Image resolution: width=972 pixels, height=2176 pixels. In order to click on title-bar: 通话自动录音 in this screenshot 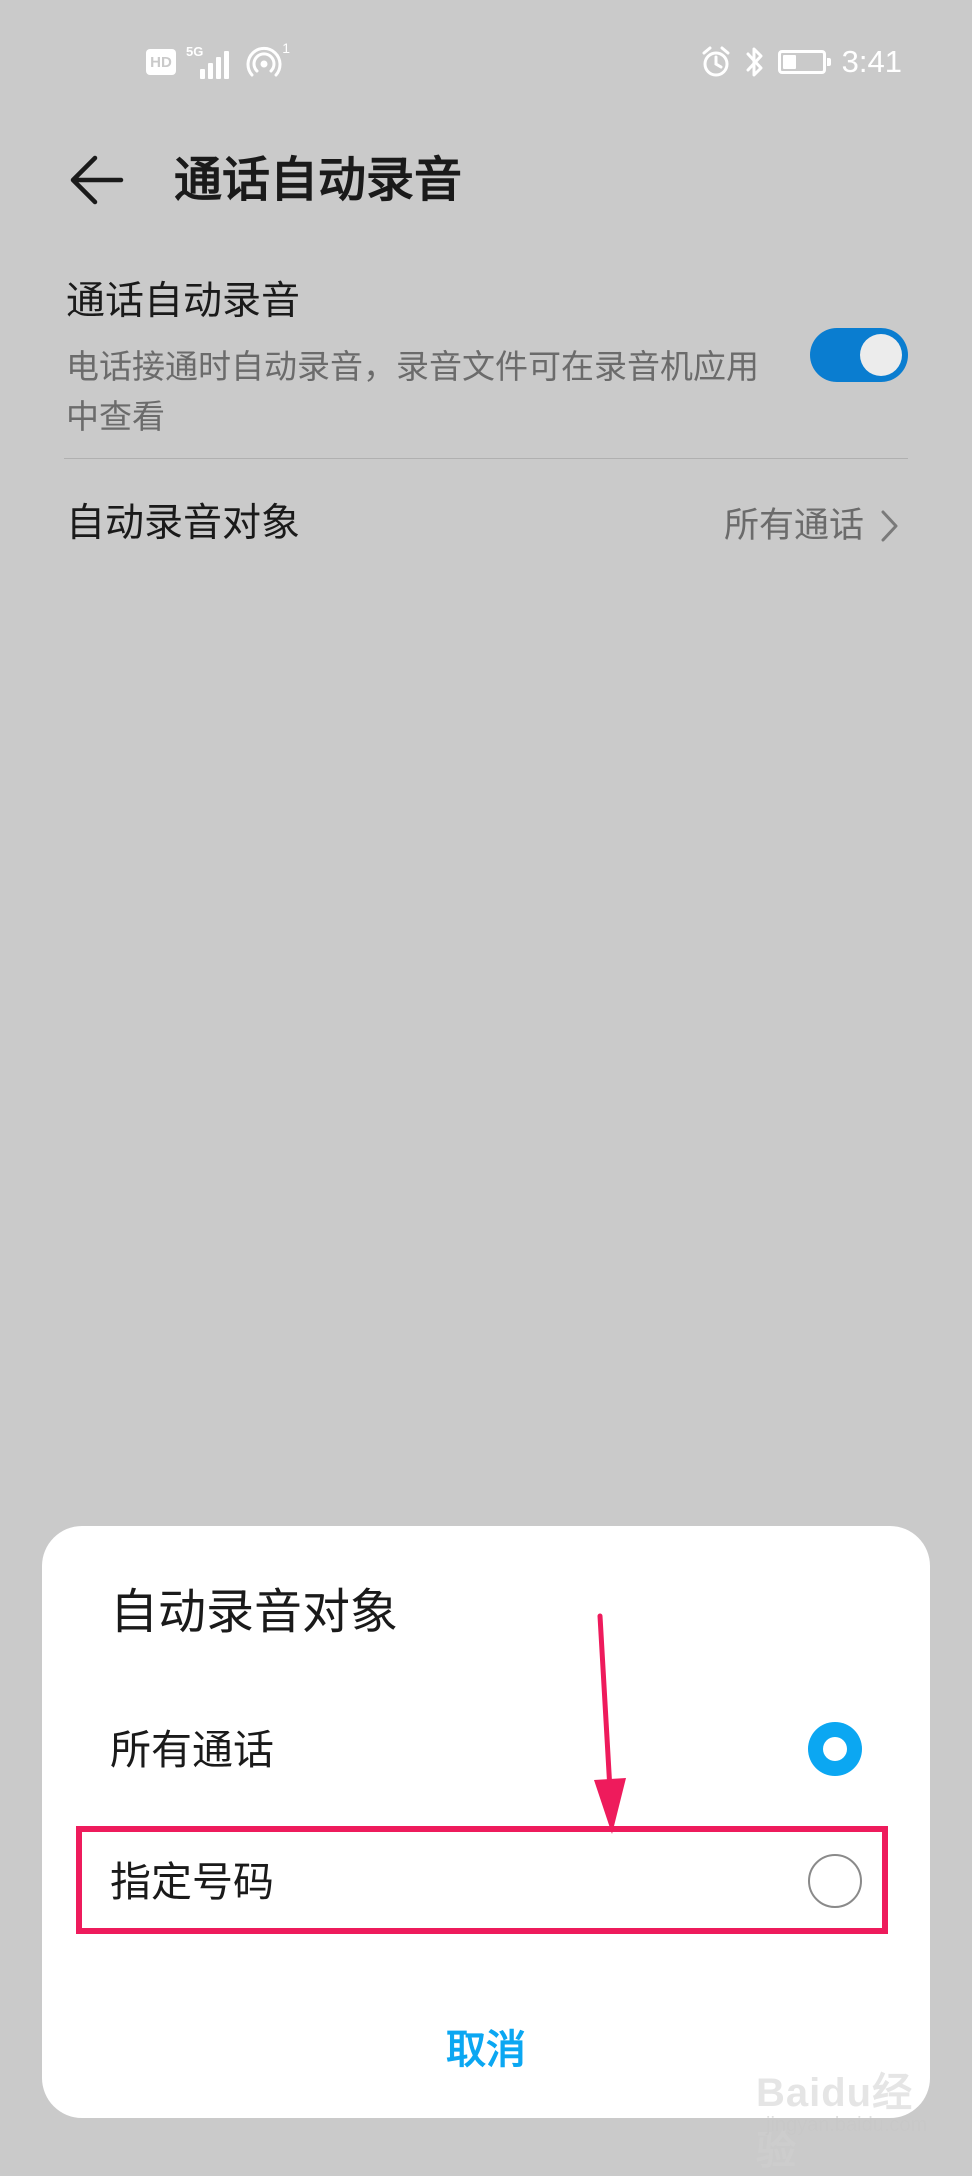, I will do `click(486, 180)`.